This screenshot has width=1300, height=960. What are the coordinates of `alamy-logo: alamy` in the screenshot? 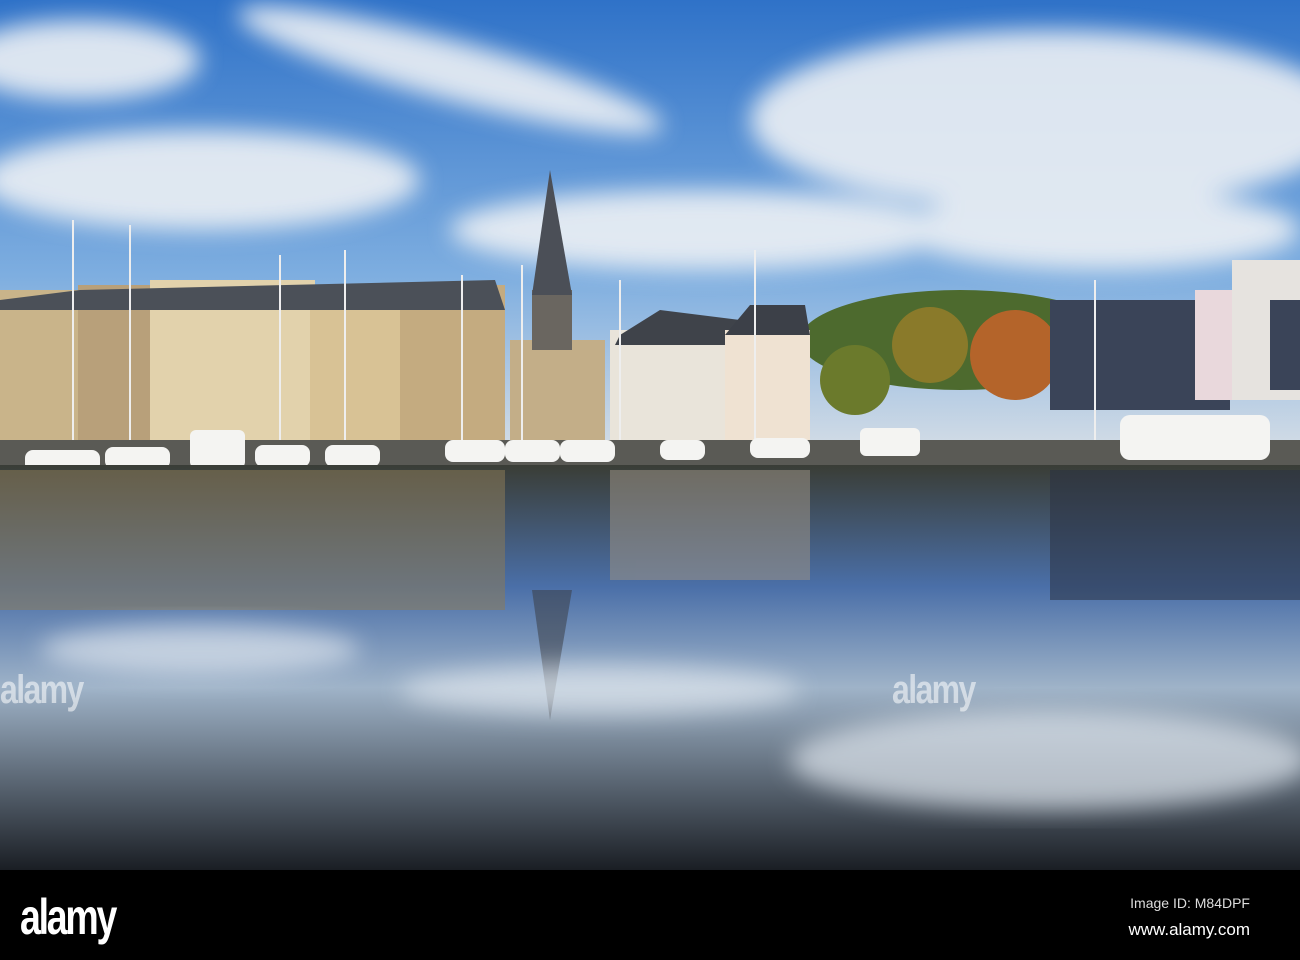 It's located at (68, 917).